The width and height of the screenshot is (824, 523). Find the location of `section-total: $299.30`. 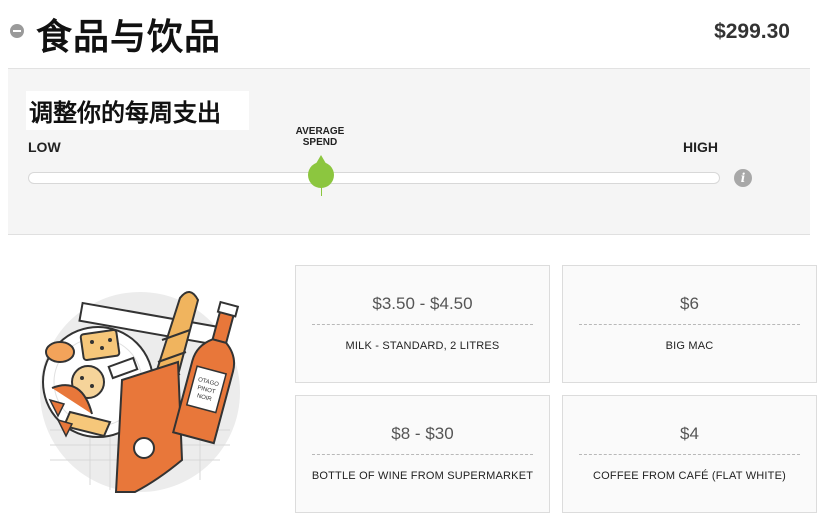

section-total: $299.30 is located at coordinates (752, 31).